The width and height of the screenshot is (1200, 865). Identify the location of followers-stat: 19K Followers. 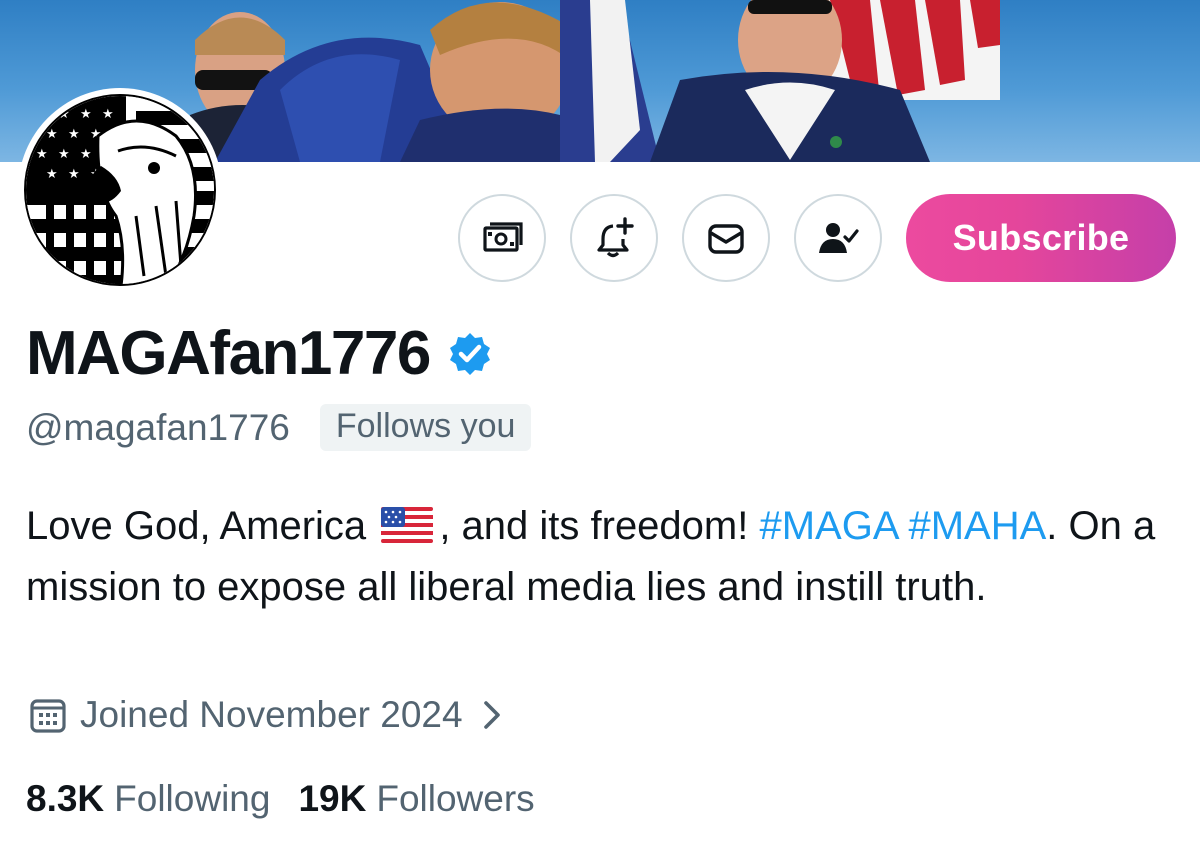
(416, 799).